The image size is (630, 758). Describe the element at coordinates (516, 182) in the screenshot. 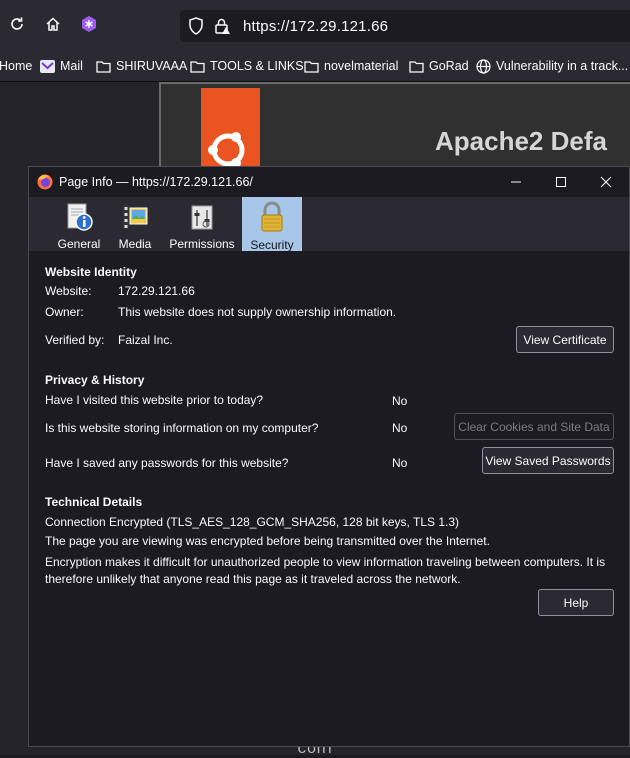

I see `minimize-icon` at that location.